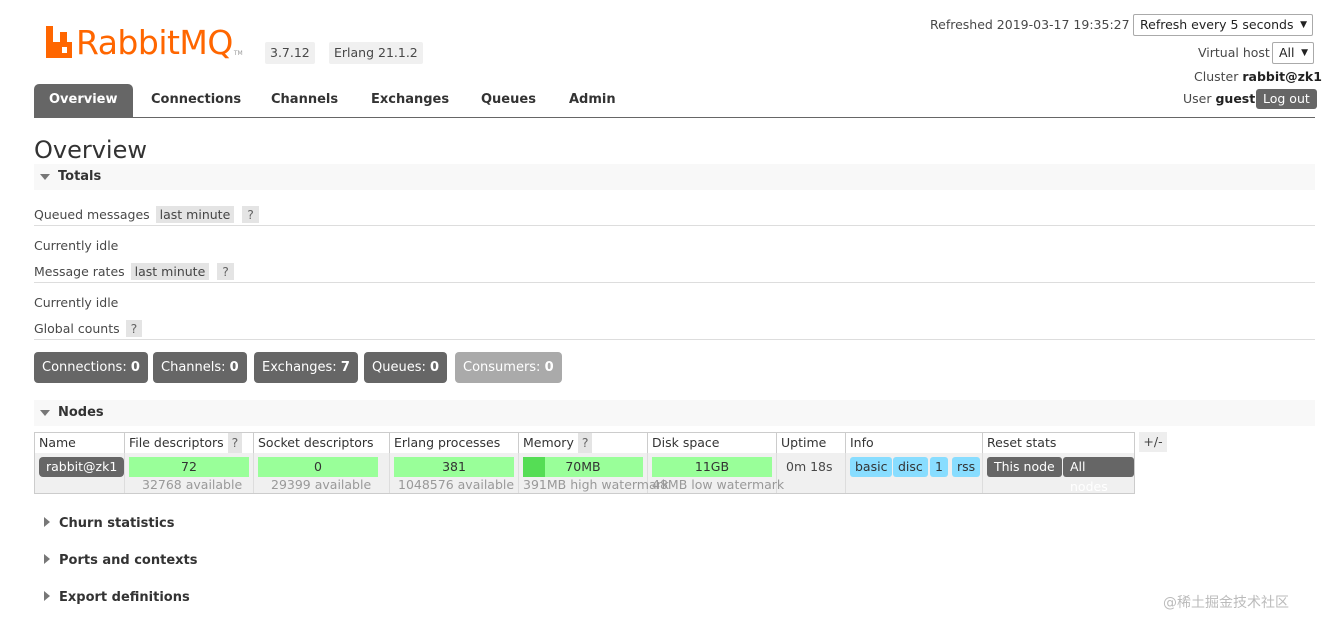 This screenshot has height=630, width=1343. What do you see at coordinates (90, 150) in the screenshot?
I see `page-title: Overview` at bounding box center [90, 150].